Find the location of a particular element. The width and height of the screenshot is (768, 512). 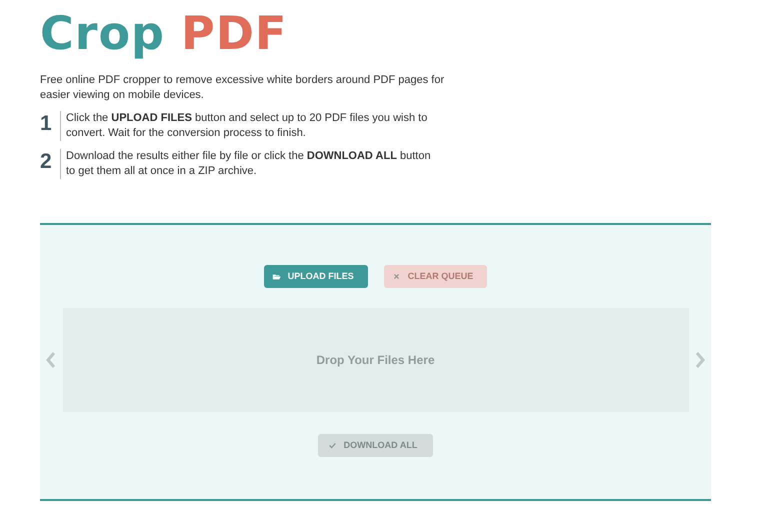

drop-zone-label: Drop Your Files Here is located at coordinates (375, 360).